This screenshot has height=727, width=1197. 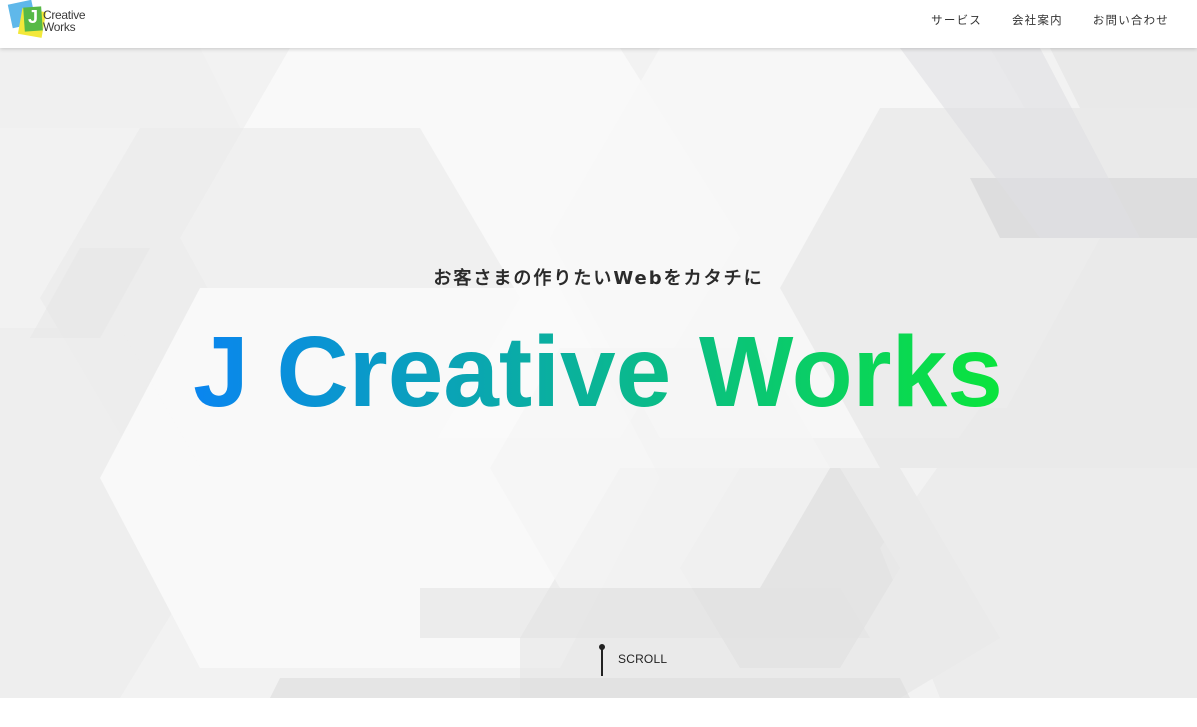 What do you see at coordinates (598, 278) in the screenshot?
I see `hero-tagline: お客さまの作りたいWebをカタチに` at bounding box center [598, 278].